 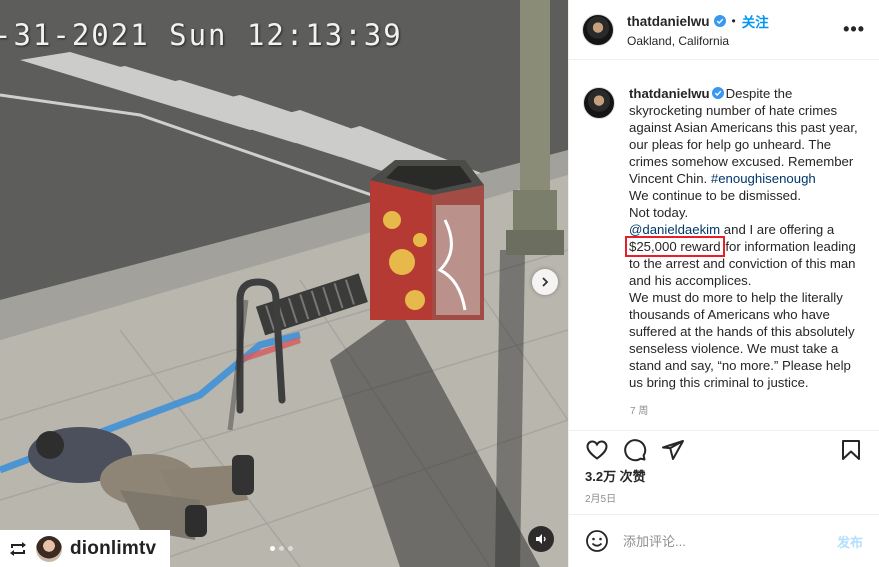 What do you see at coordinates (755, 21) in the screenshot?
I see `follow-button: 关注` at bounding box center [755, 21].